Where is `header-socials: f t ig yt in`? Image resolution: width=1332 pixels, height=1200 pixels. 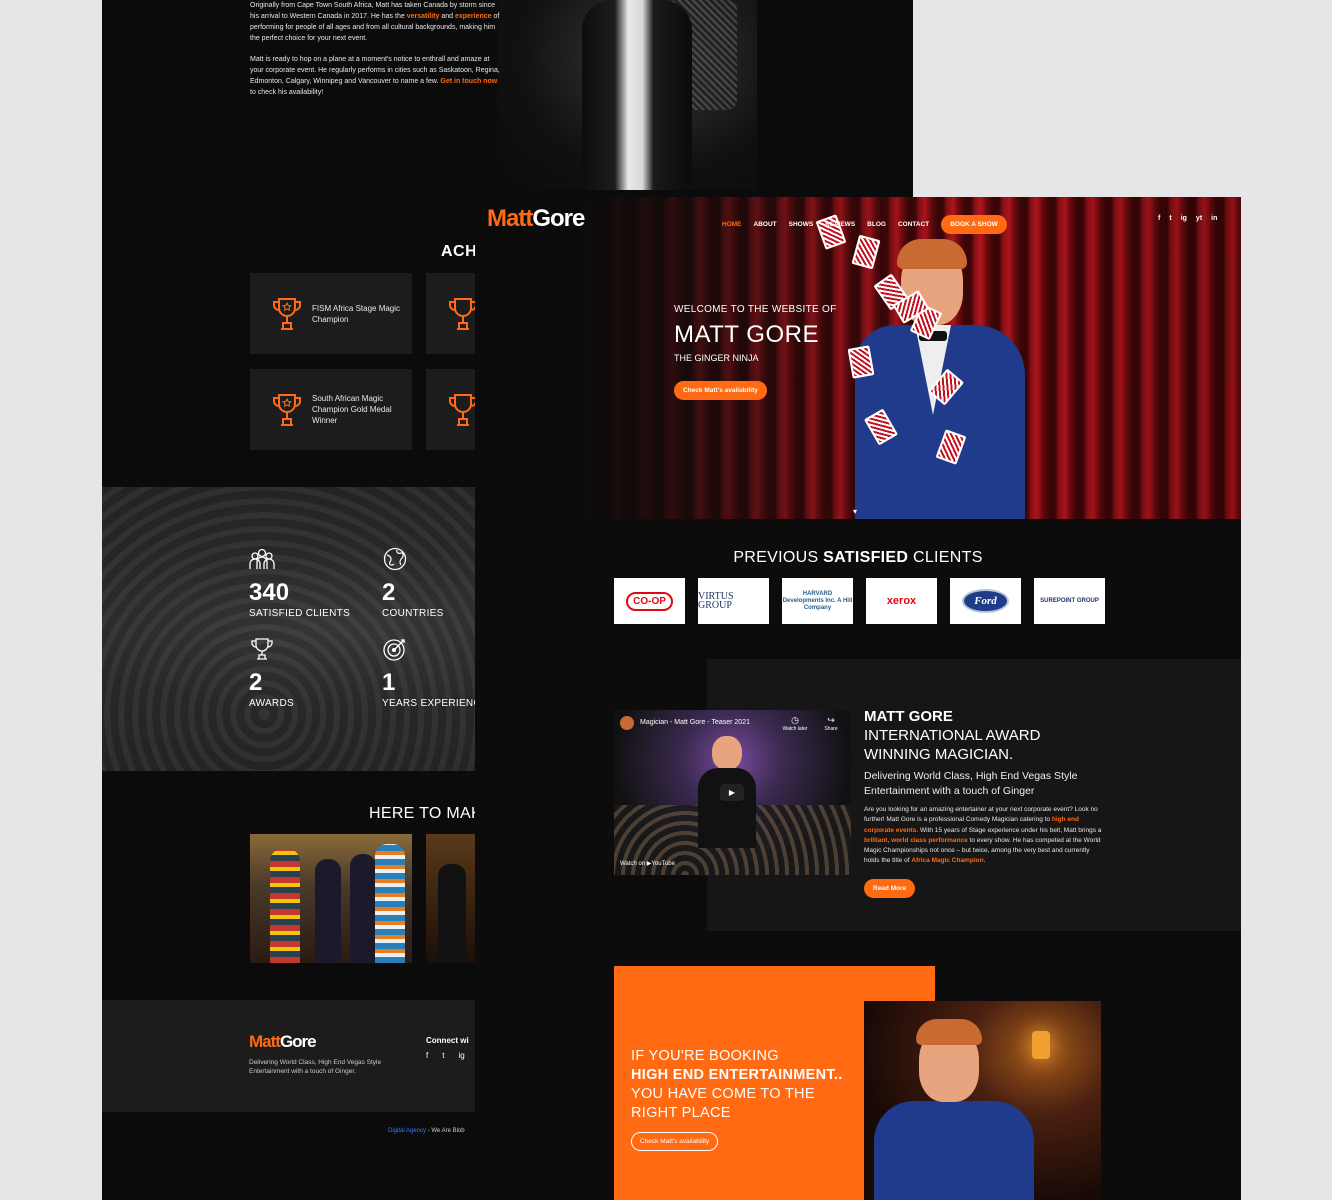
header-socials: f t ig yt in is located at coordinates (1187, 218).